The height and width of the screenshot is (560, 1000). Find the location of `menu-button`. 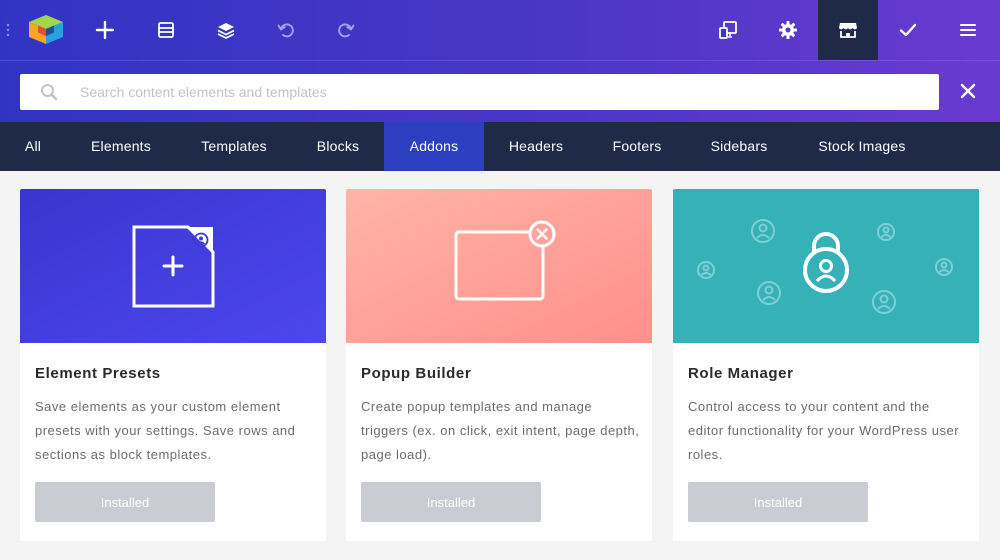

menu-button is located at coordinates (968, 30).